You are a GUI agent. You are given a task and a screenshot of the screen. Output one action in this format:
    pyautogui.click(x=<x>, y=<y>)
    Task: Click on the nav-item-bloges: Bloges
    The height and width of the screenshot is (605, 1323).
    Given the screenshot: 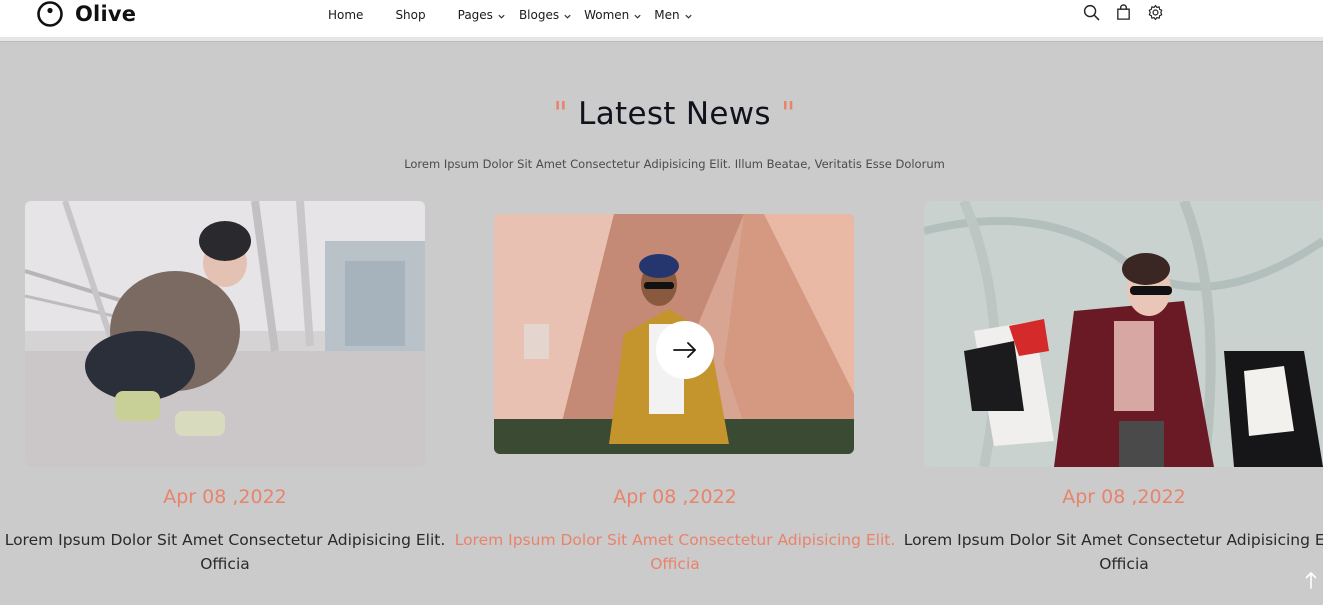 What is the action you would take?
    pyautogui.click(x=545, y=15)
    